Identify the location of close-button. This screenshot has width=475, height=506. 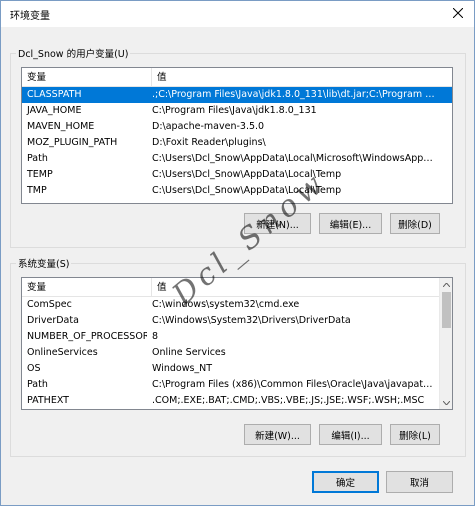
(458, 13).